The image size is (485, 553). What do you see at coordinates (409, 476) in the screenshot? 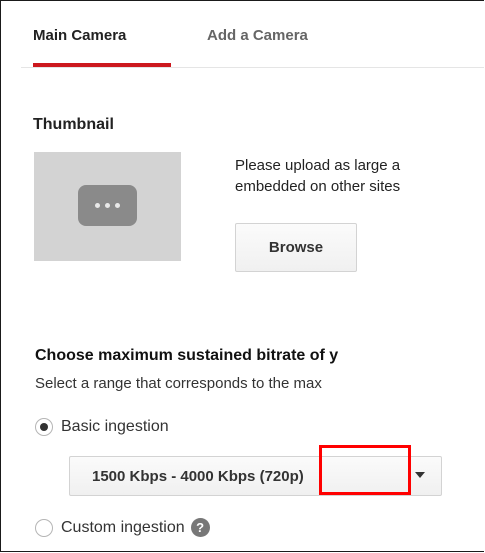
I see `select-divider` at bounding box center [409, 476].